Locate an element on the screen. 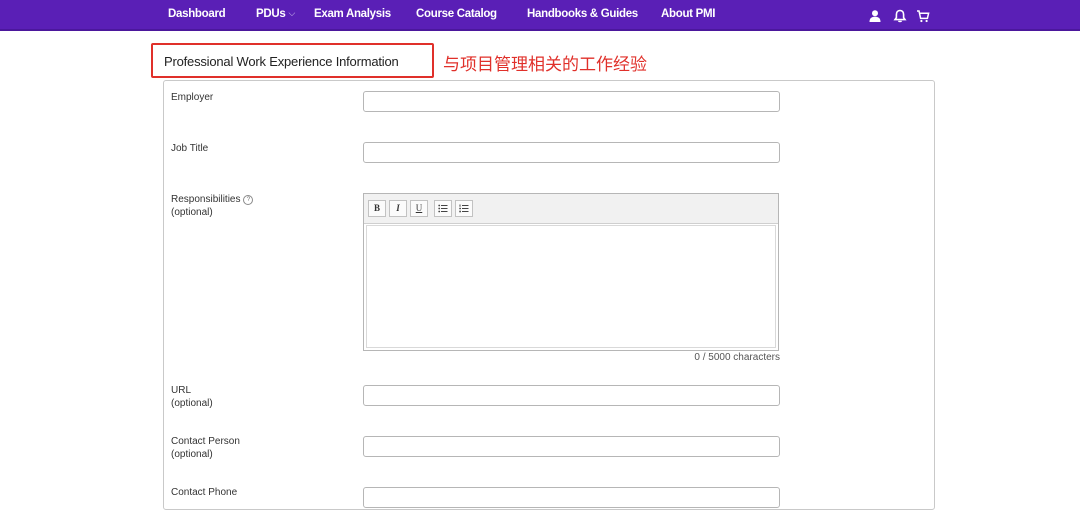 This screenshot has width=1080, height=510. user-icon is located at coordinates (875, 16).